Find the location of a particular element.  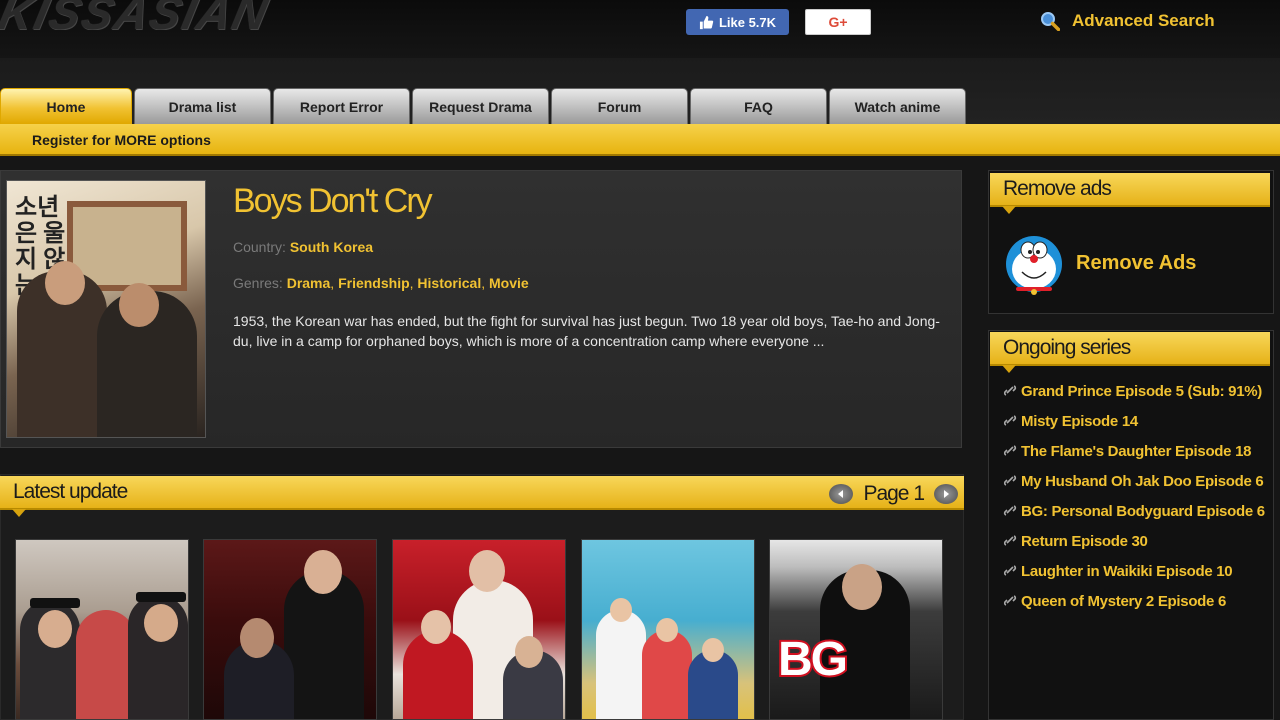

facebook-like-button: Like 5.7K is located at coordinates (737, 22).